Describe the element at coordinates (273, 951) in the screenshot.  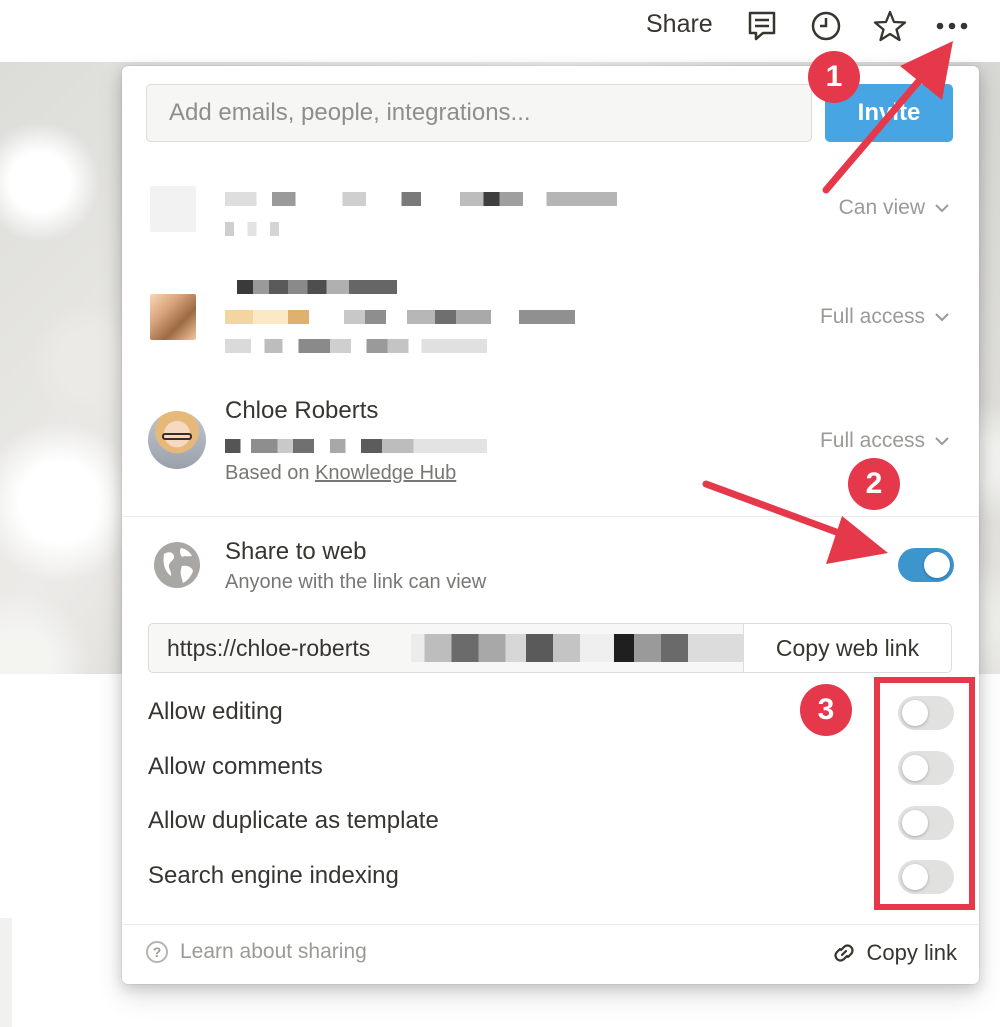
I see `learn-about-sharing-label: Learn about sharing` at that location.